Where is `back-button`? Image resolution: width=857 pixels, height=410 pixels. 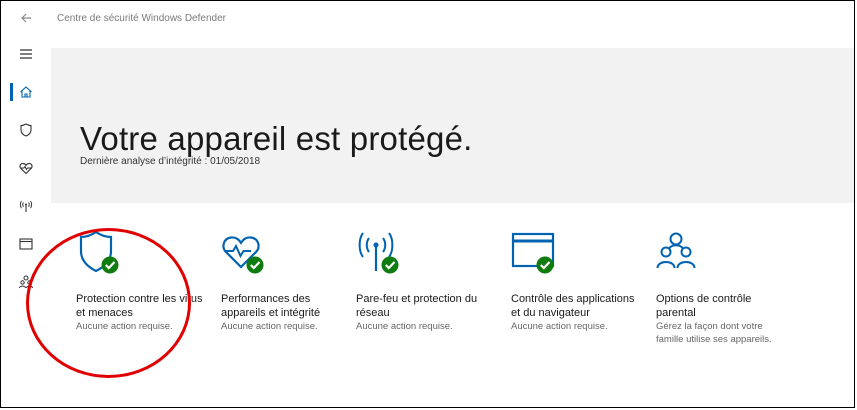 back-button is located at coordinates (26, 18).